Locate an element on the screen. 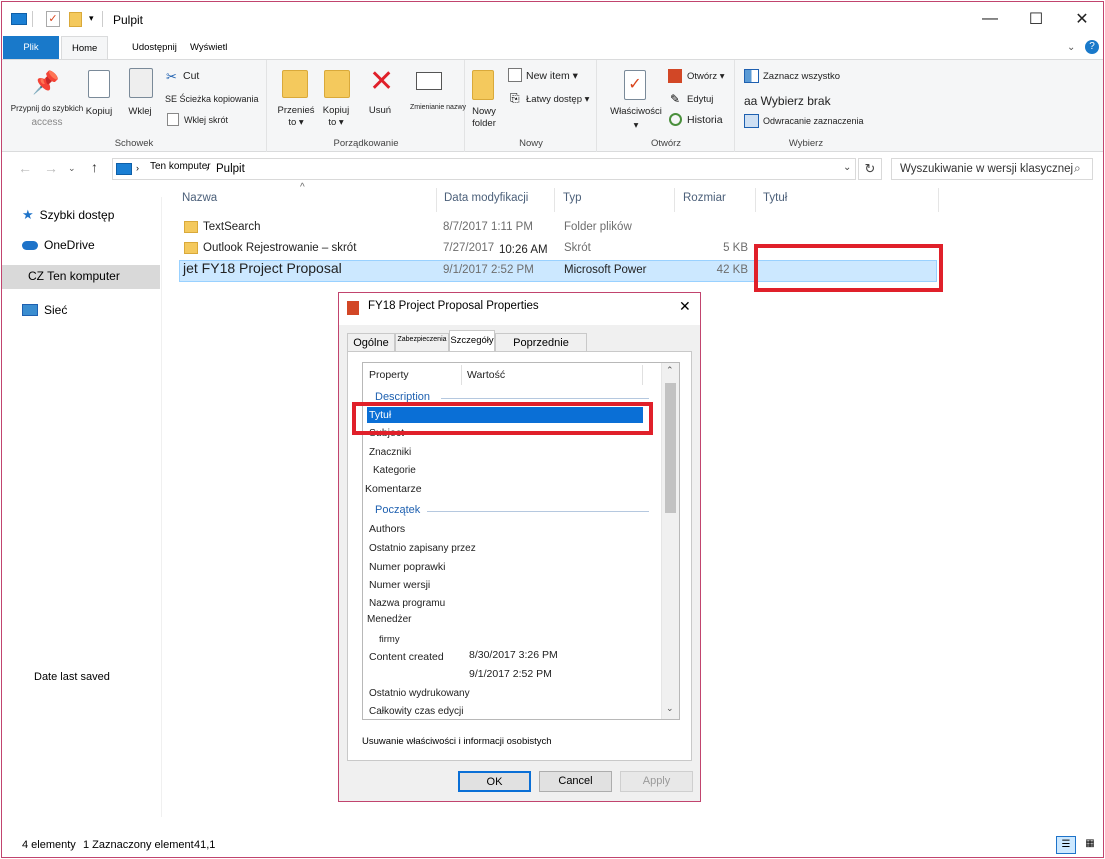 The height and width of the screenshot is (859, 1105). pin-quick-access-button: Przypnij do szybkich access is located at coordinates (47, 116).